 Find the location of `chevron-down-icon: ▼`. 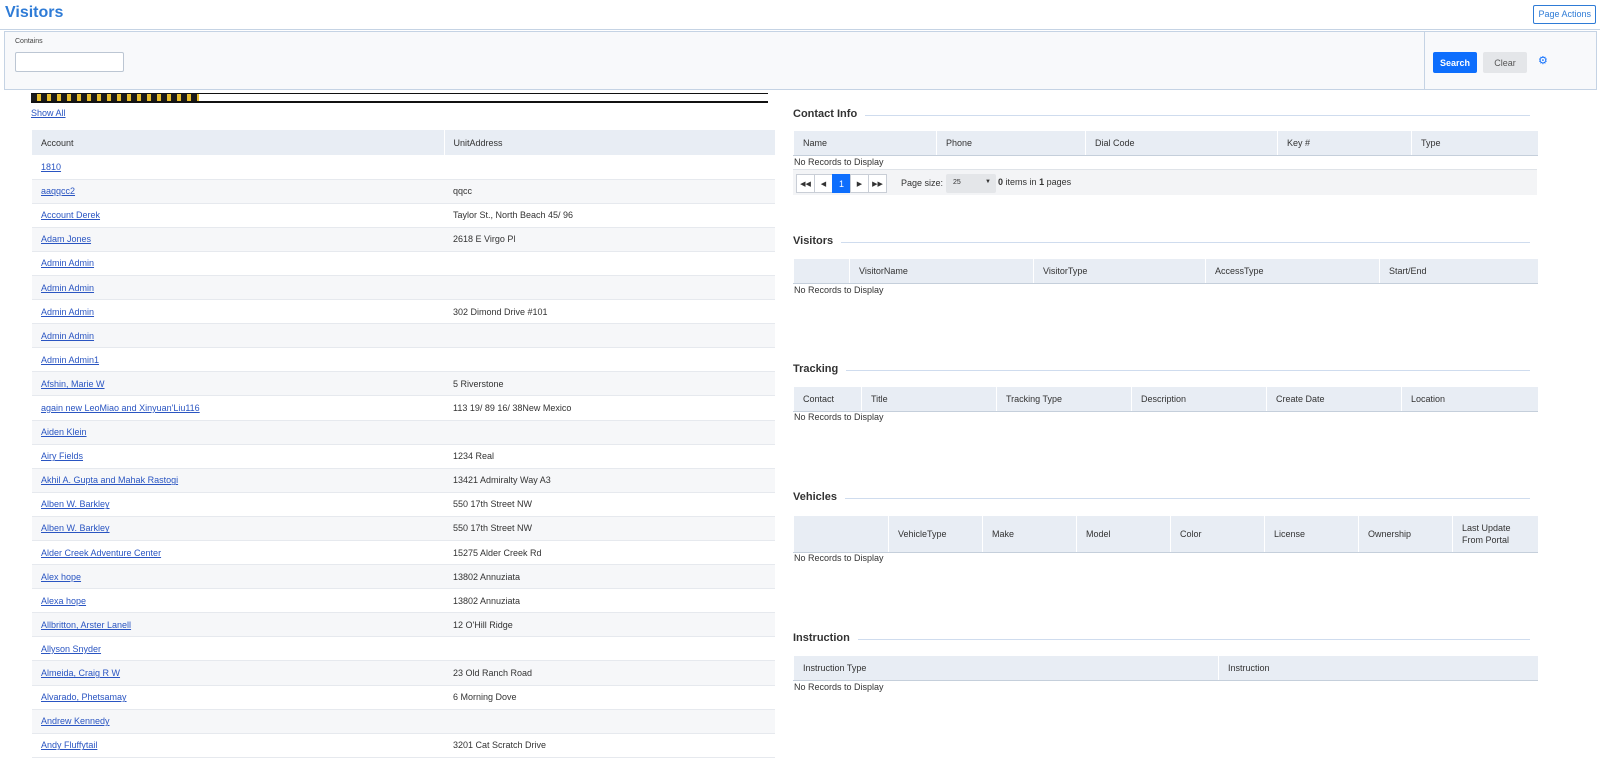

chevron-down-icon: ▼ is located at coordinates (988, 182).